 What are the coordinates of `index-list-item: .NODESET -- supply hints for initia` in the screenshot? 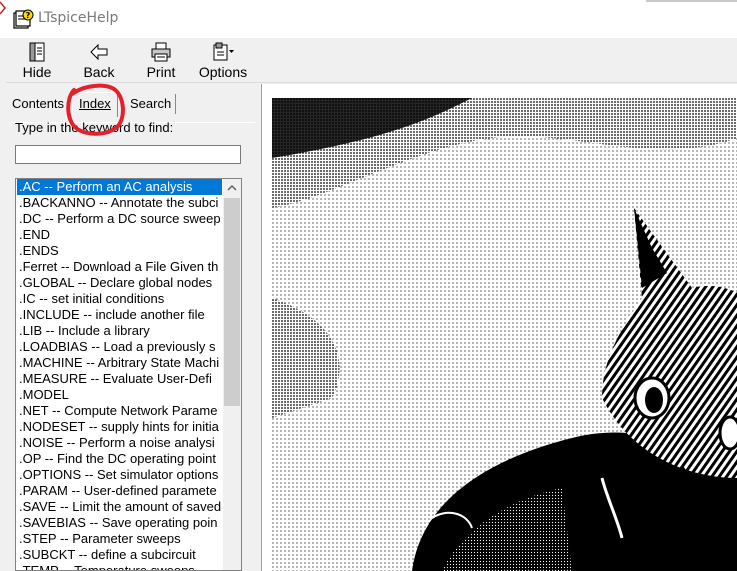 It's located at (119, 427).